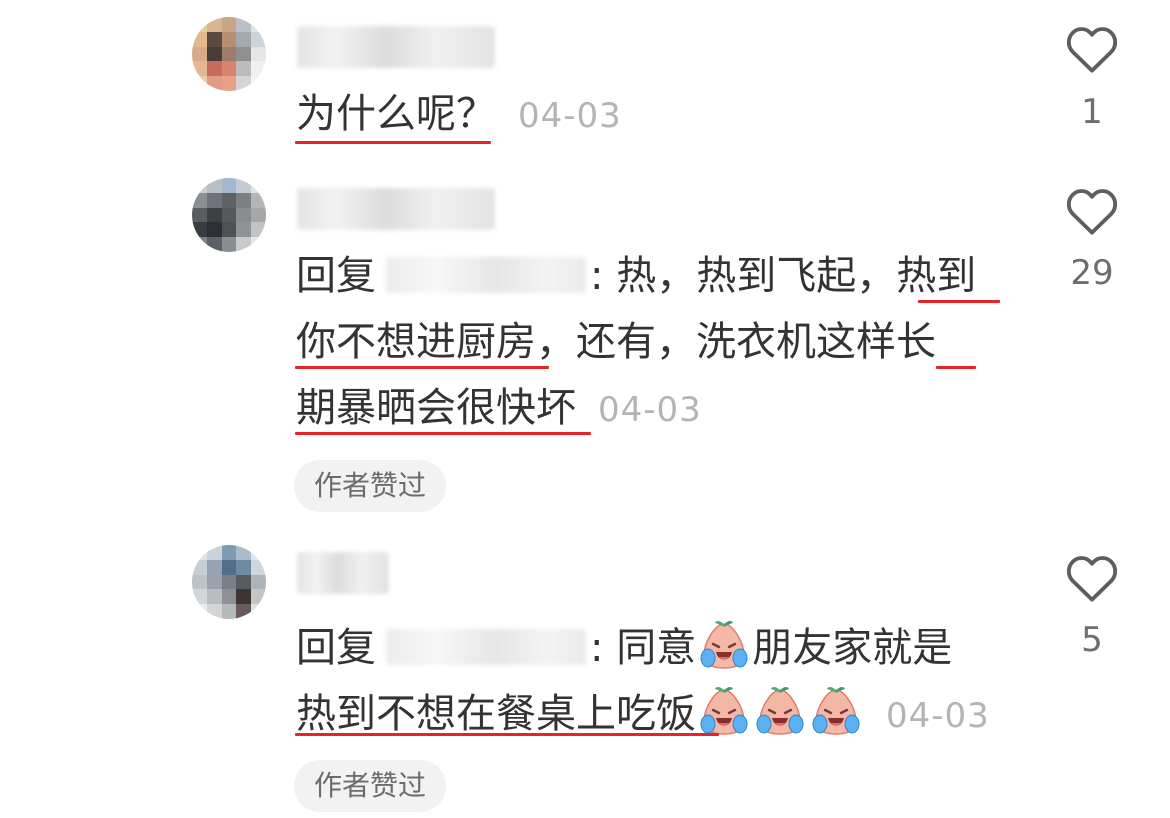 The width and height of the screenshot is (1170, 818). What do you see at coordinates (852, 648) in the screenshot?
I see `comment-text-content: 朋友家就是` at bounding box center [852, 648].